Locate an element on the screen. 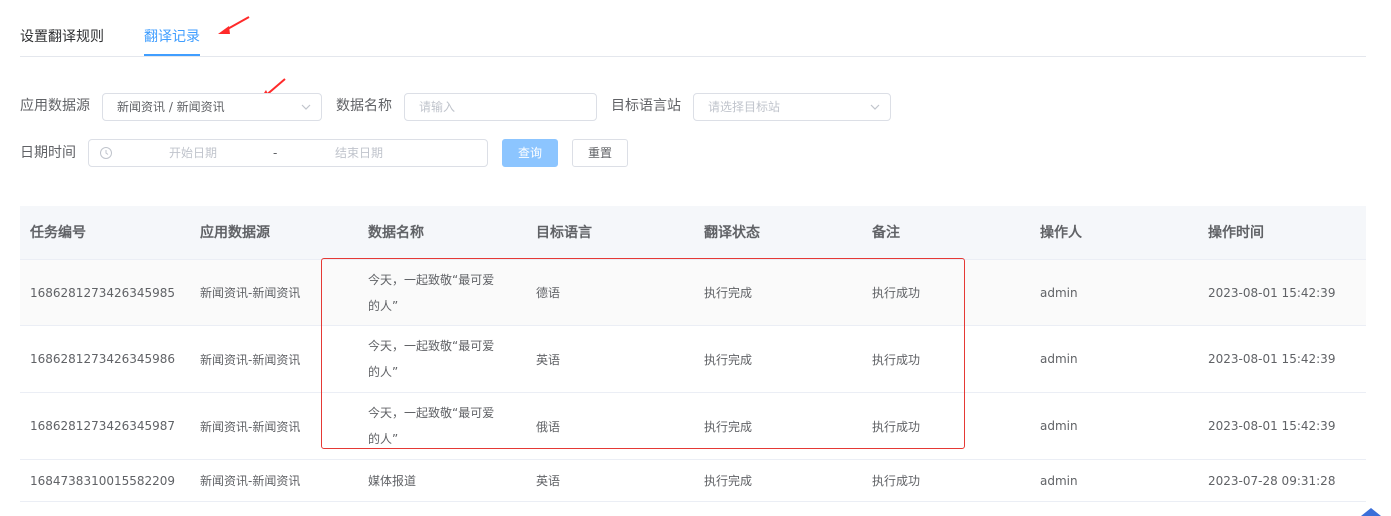  header-op-time: 操作时间 is located at coordinates (1236, 233).